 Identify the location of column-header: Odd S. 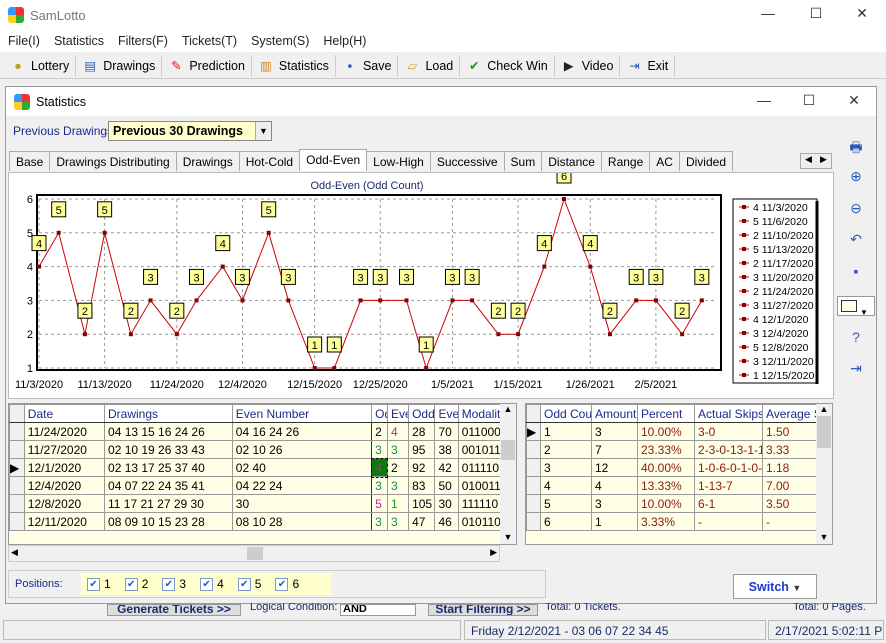
(422, 413).